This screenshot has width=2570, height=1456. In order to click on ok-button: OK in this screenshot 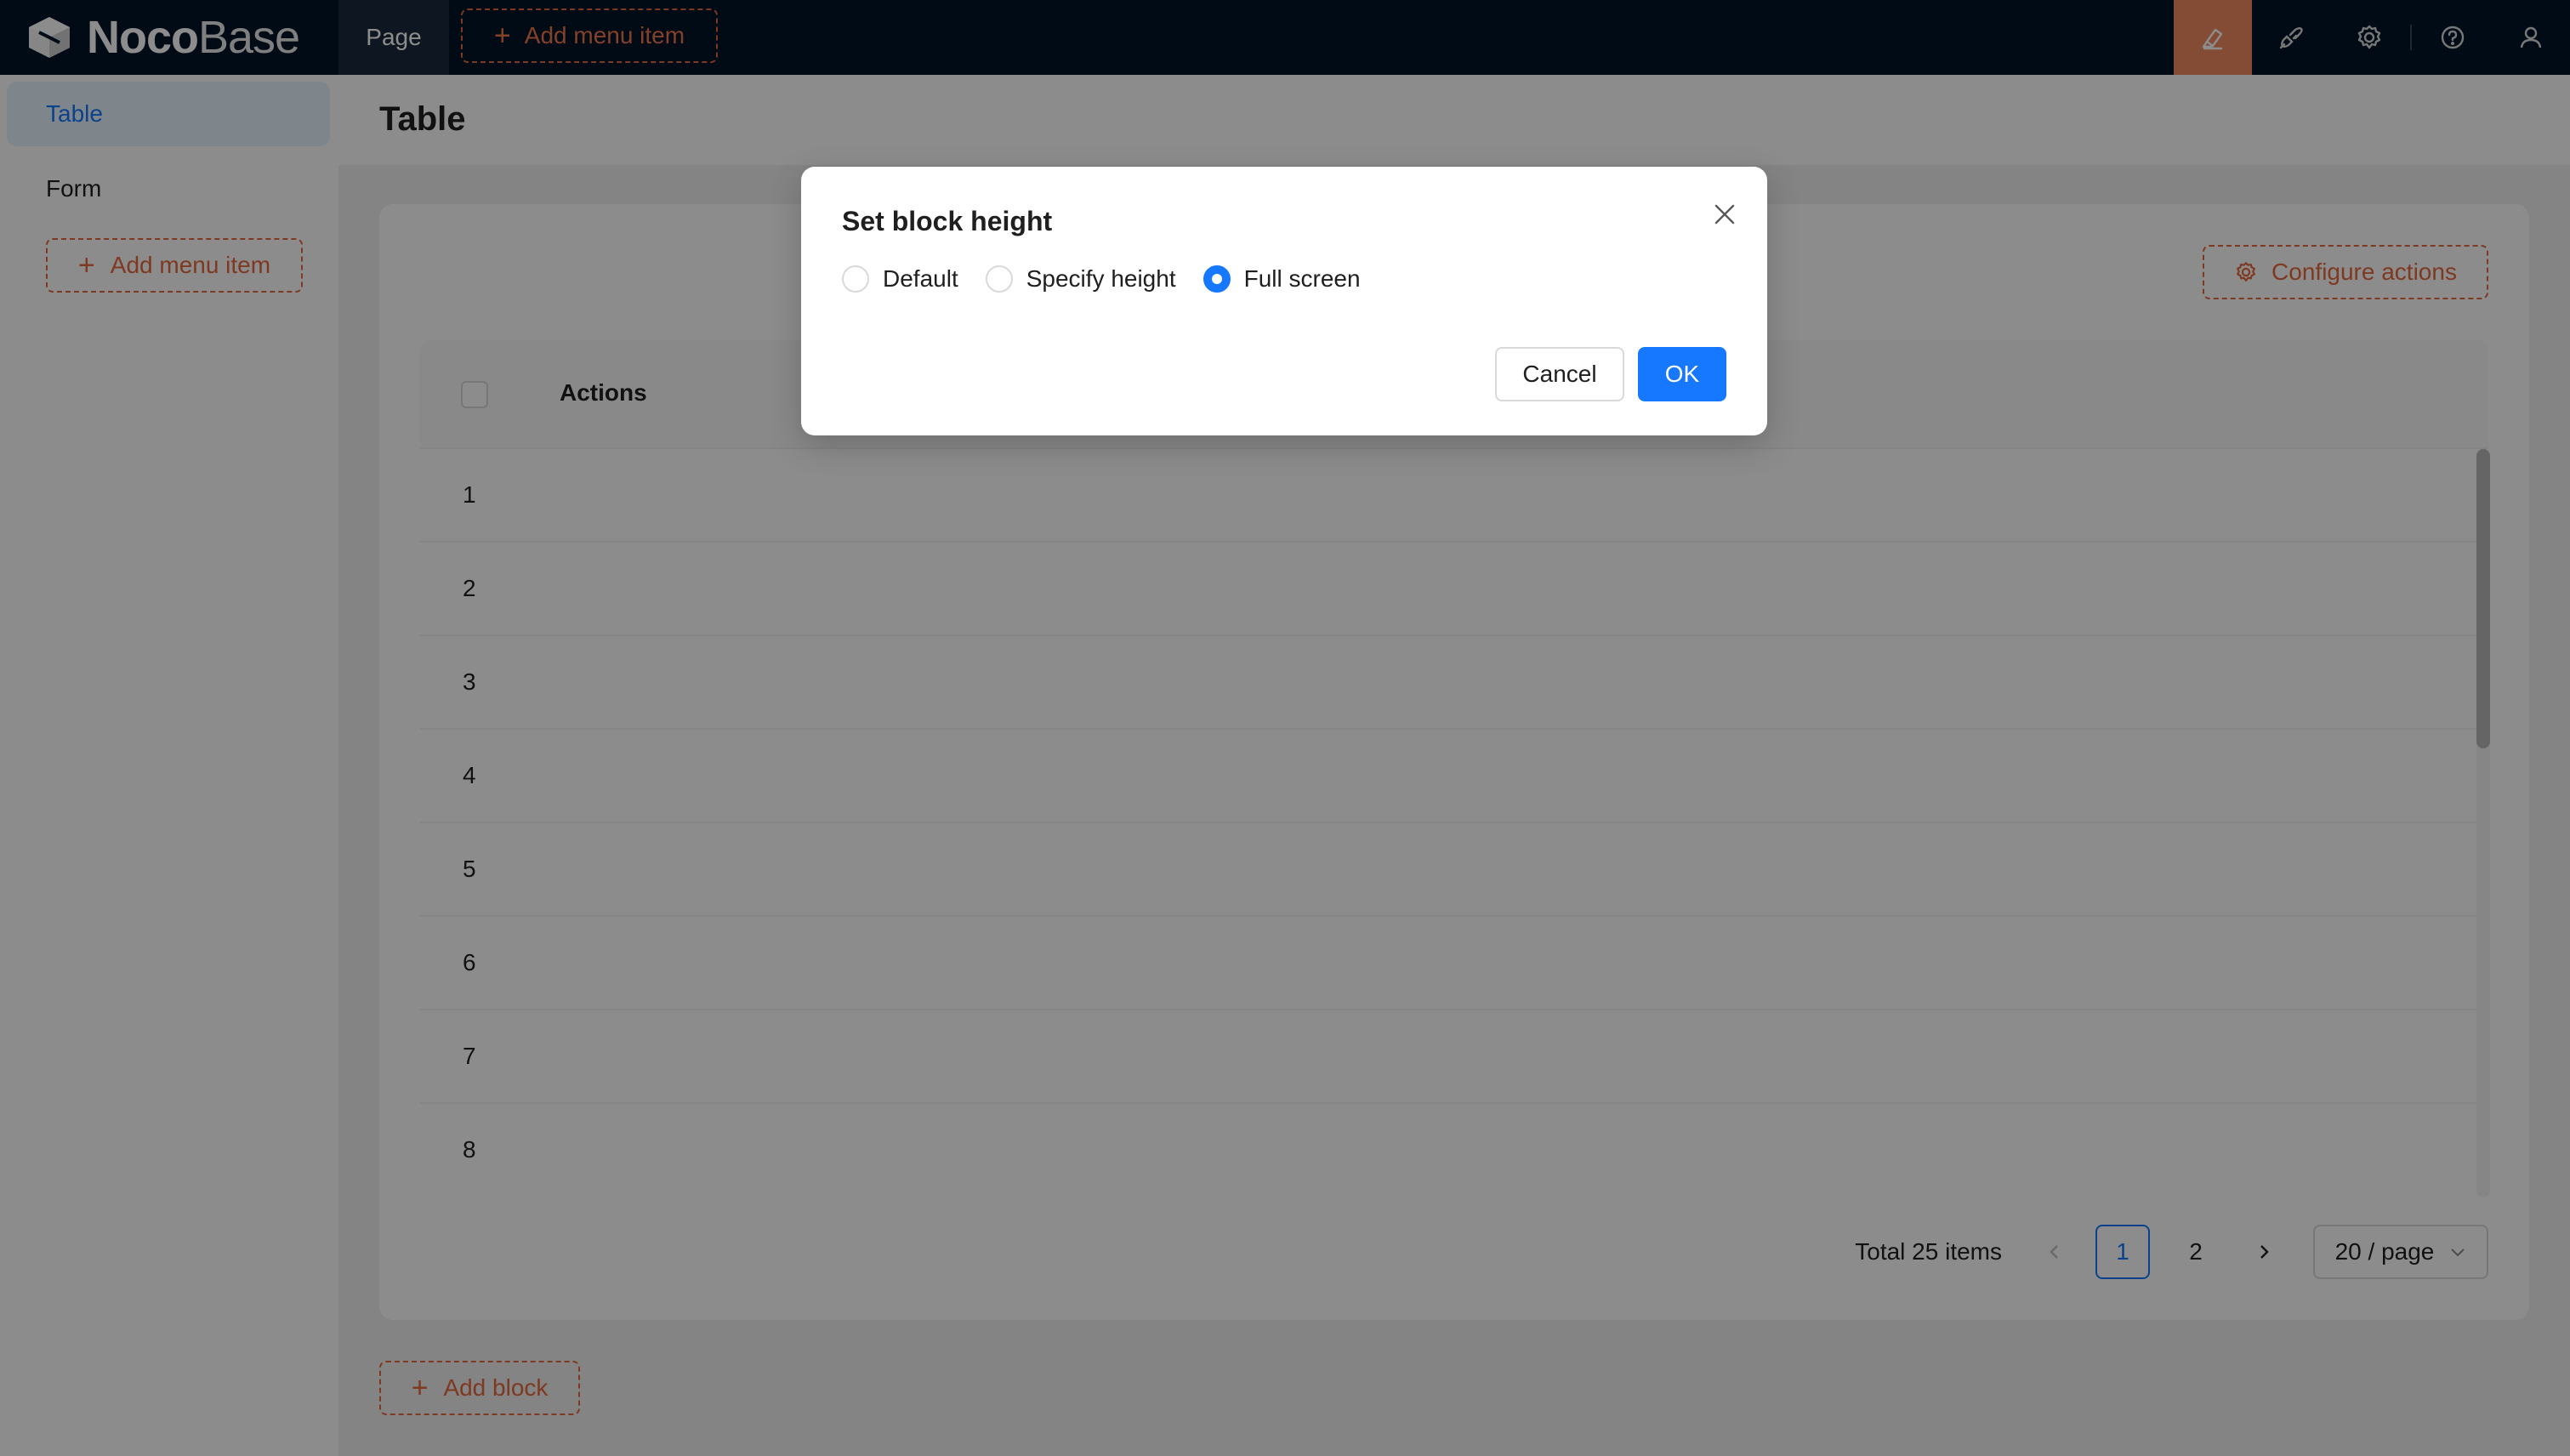, I will do `click(1682, 374)`.